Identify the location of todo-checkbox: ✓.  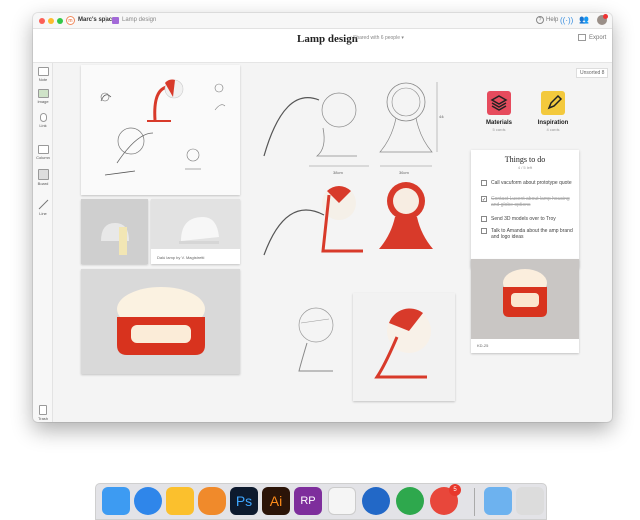
(484, 199).